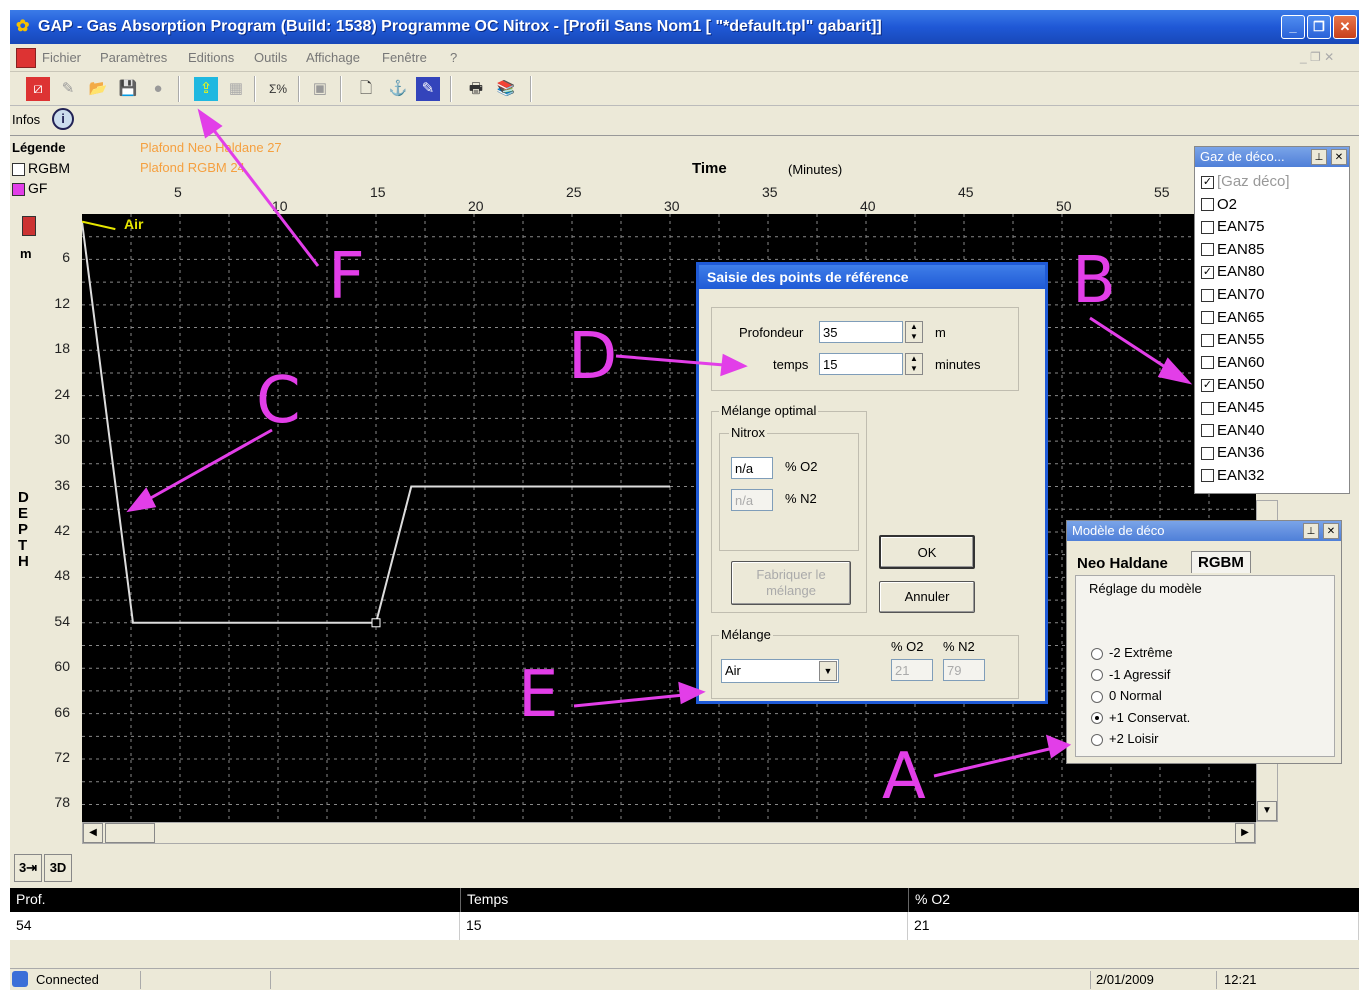 The width and height of the screenshot is (1359, 990). What do you see at coordinates (538, 695) in the screenshot?
I see `annotation-letter-e: E` at bounding box center [538, 695].